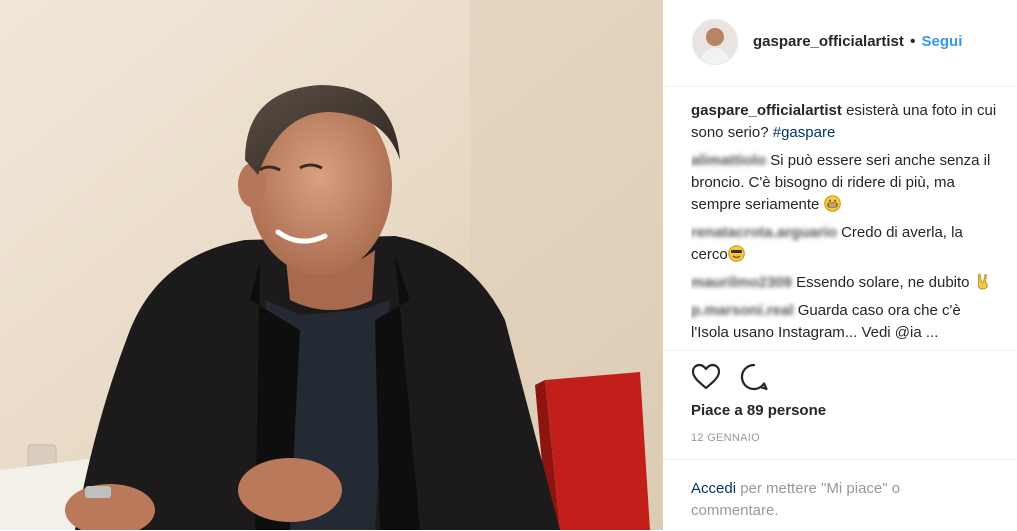 Image resolution: width=1017 pixels, height=531 pixels. I want to click on comment-username: alimattiolo, so click(728, 160).